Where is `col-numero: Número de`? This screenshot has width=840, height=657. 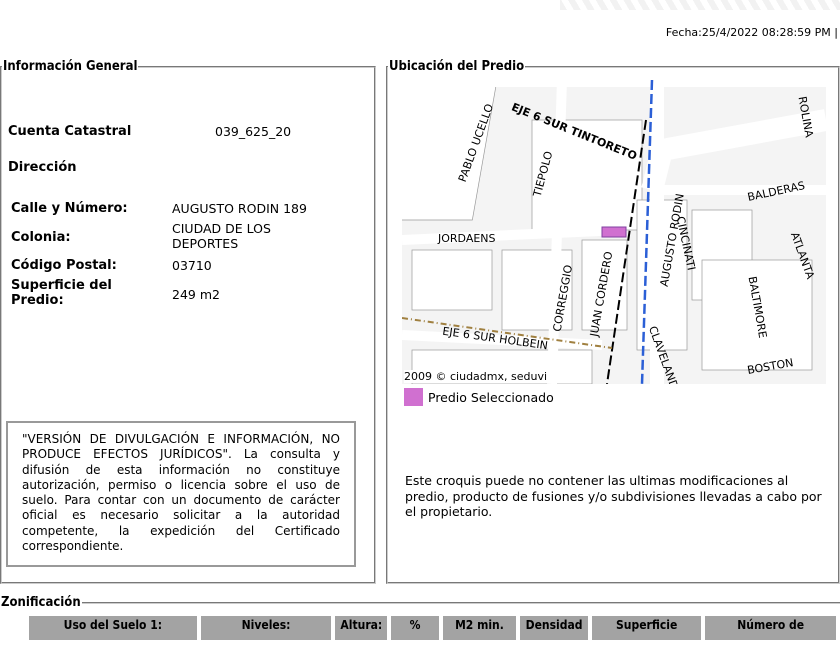 col-numero: Número de is located at coordinates (770, 628).